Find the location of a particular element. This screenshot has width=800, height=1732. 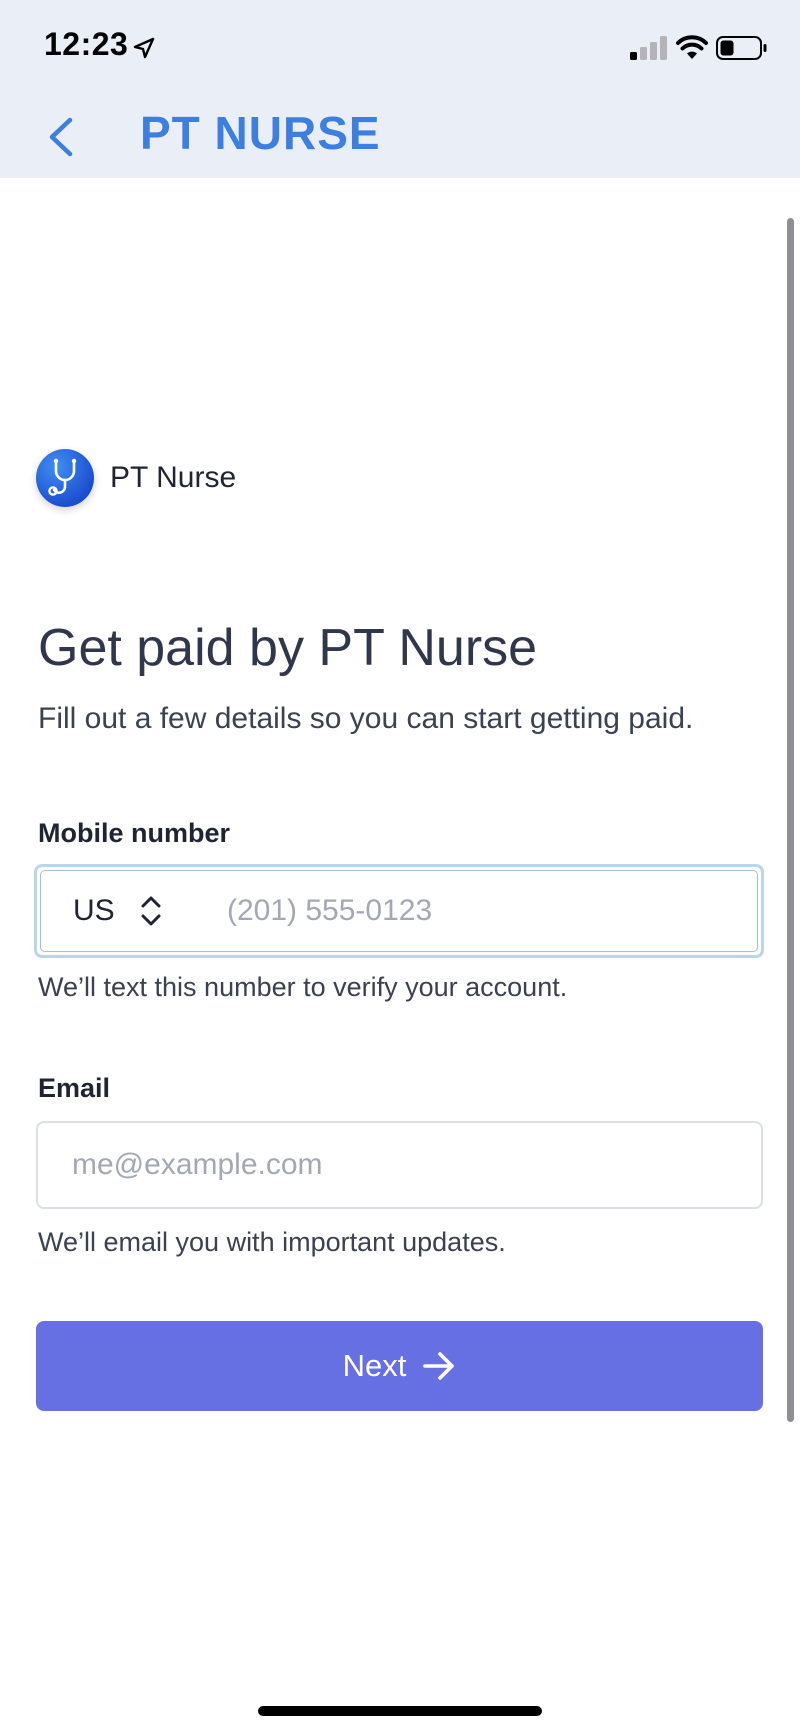

chevron-left-icon is located at coordinates (61, 137).